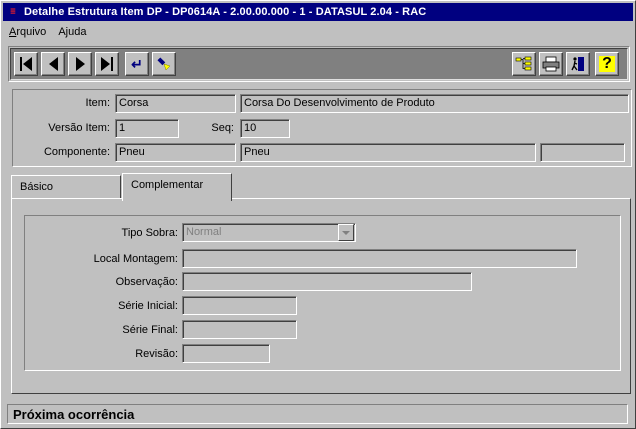  I want to click on menu-bar: Arquivo Ajuda, so click(47, 32).